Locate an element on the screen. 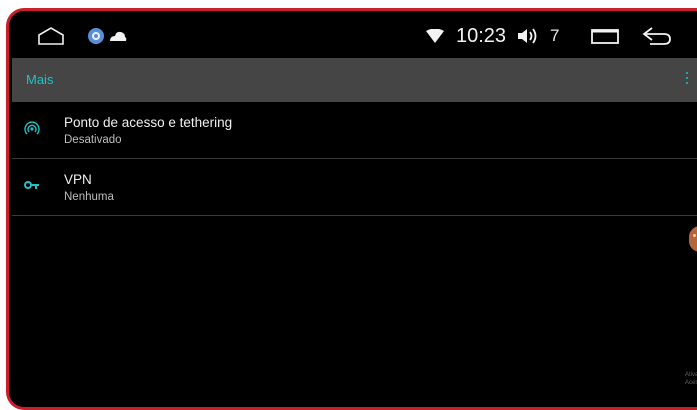 The image size is (697, 410). setting-subtitle: Desativado is located at coordinates (93, 140).